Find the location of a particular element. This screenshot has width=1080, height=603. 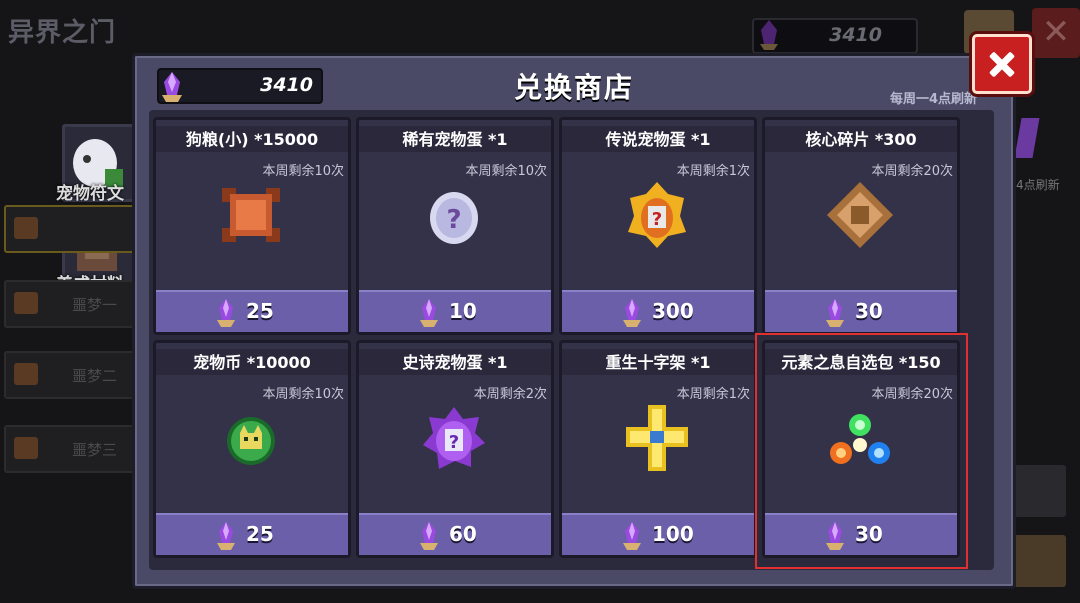

shop-item-card: 核心碎片 *300 本周剩余20次 30 is located at coordinates (861, 226).